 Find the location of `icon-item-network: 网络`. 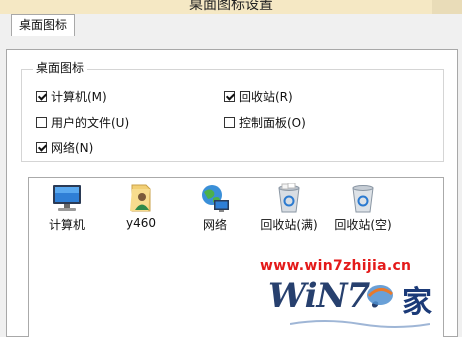

icon-item-network: 网络 is located at coordinates (215, 208).